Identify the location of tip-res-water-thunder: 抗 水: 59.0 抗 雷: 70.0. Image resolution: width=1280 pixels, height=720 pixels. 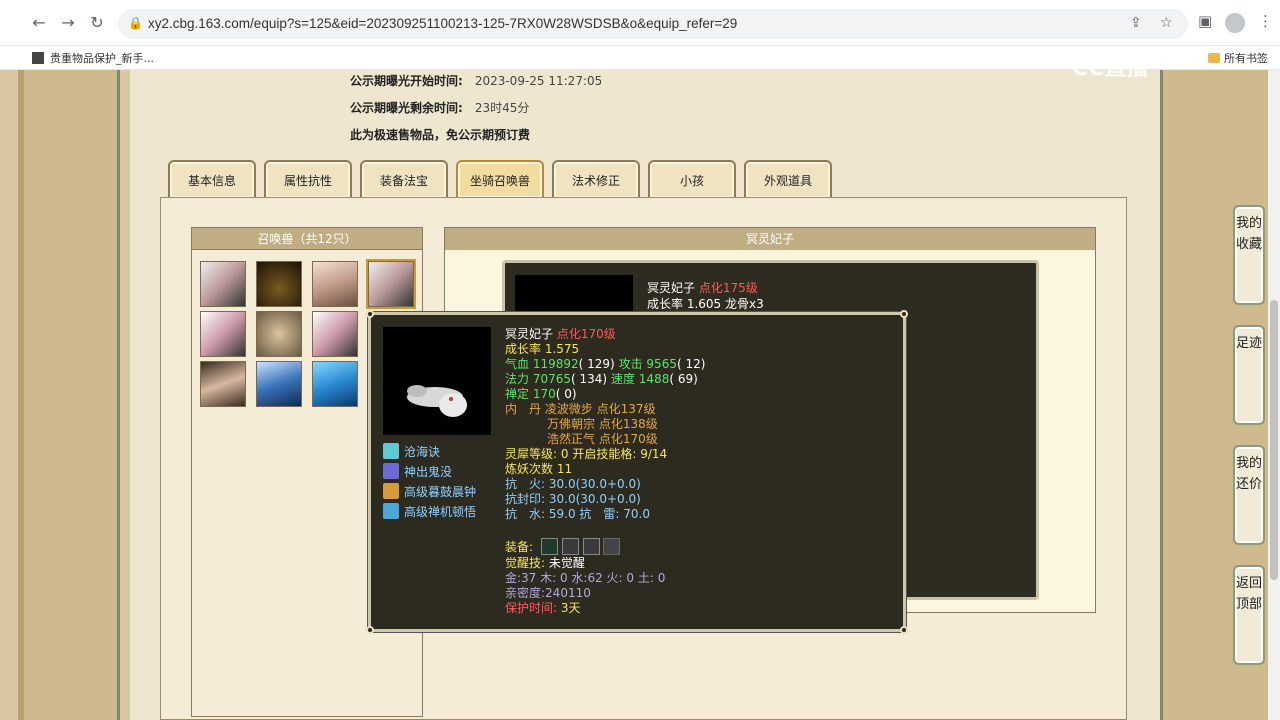
(577, 514).